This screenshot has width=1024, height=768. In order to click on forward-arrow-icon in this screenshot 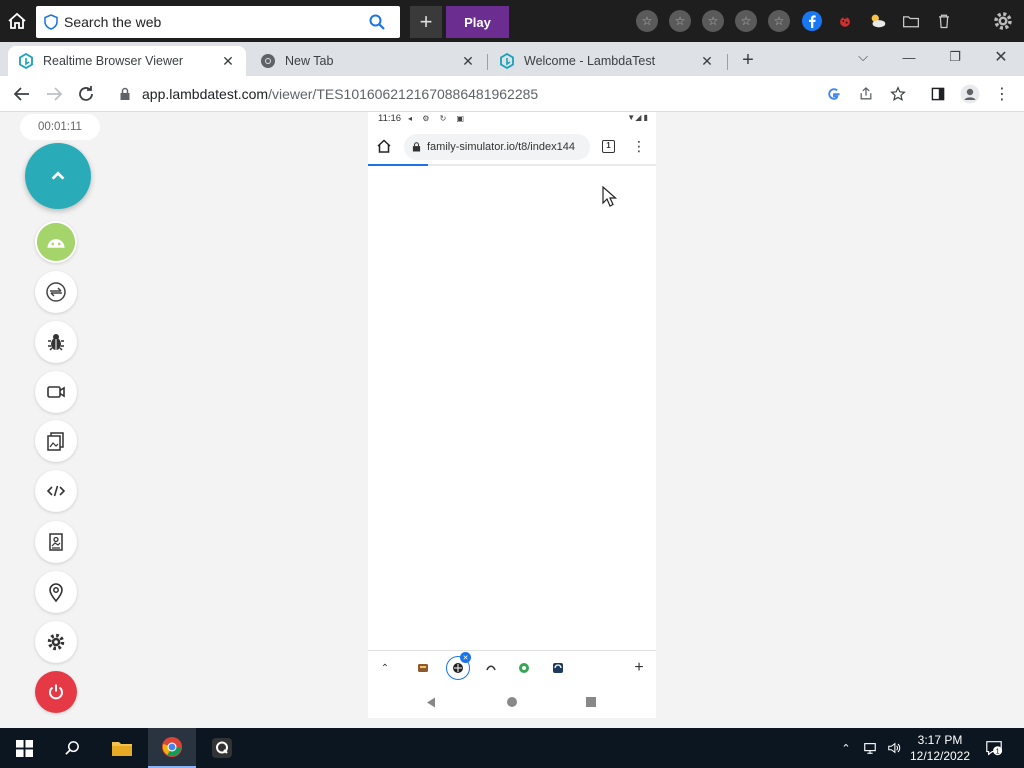, I will do `click(54, 94)`.